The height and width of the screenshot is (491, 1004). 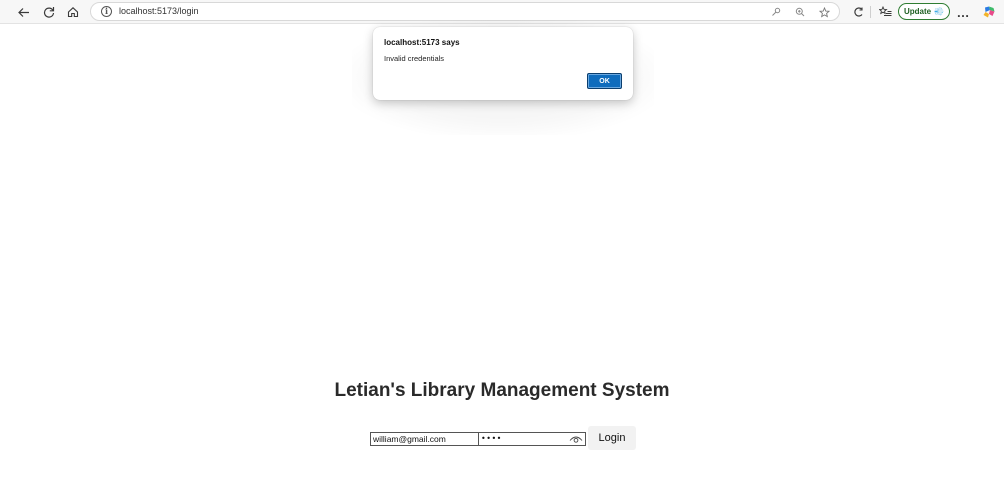 What do you see at coordinates (989, 12) in the screenshot?
I see `copilot-icon` at bounding box center [989, 12].